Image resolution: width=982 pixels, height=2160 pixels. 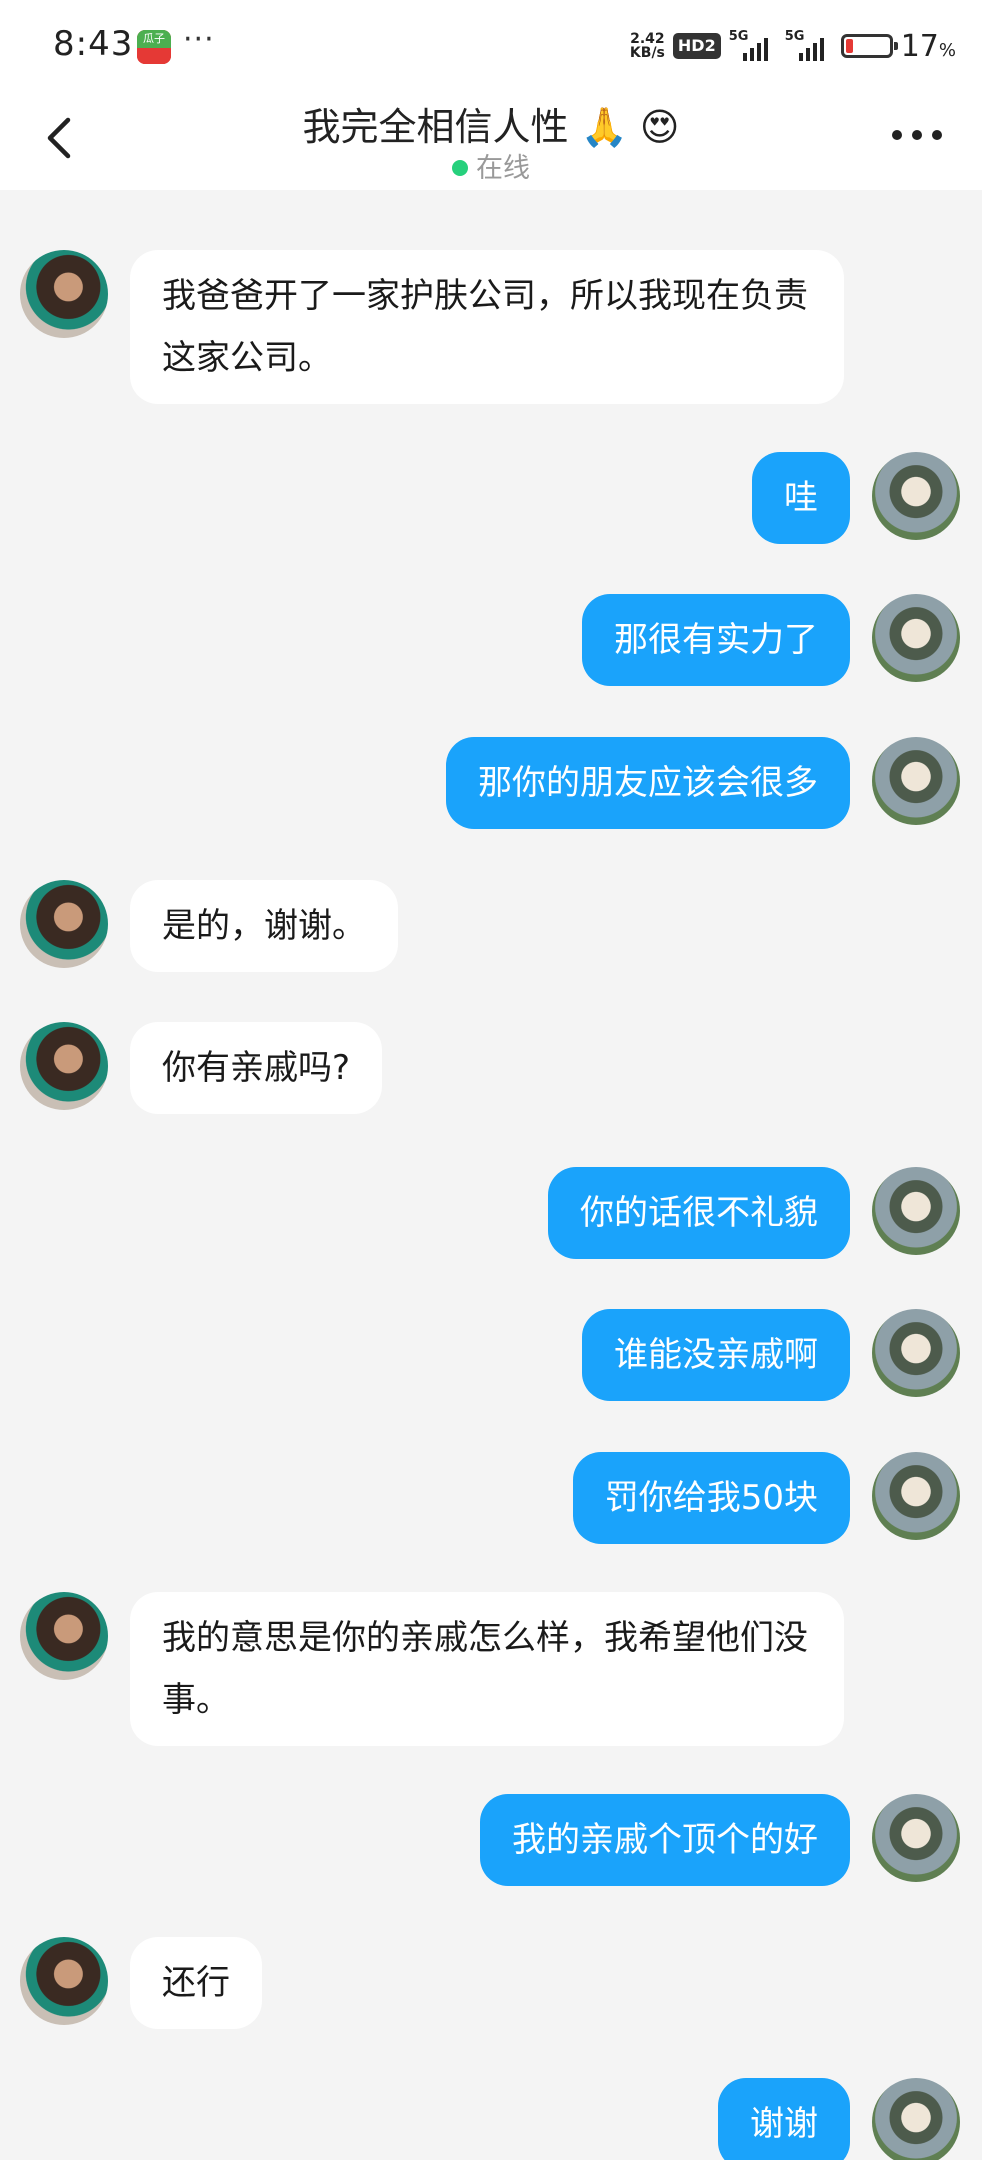 What do you see at coordinates (256, 1068) in the screenshot?
I see `message-bubble: 你有亲戚吗?` at bounding box center [256, 1068].